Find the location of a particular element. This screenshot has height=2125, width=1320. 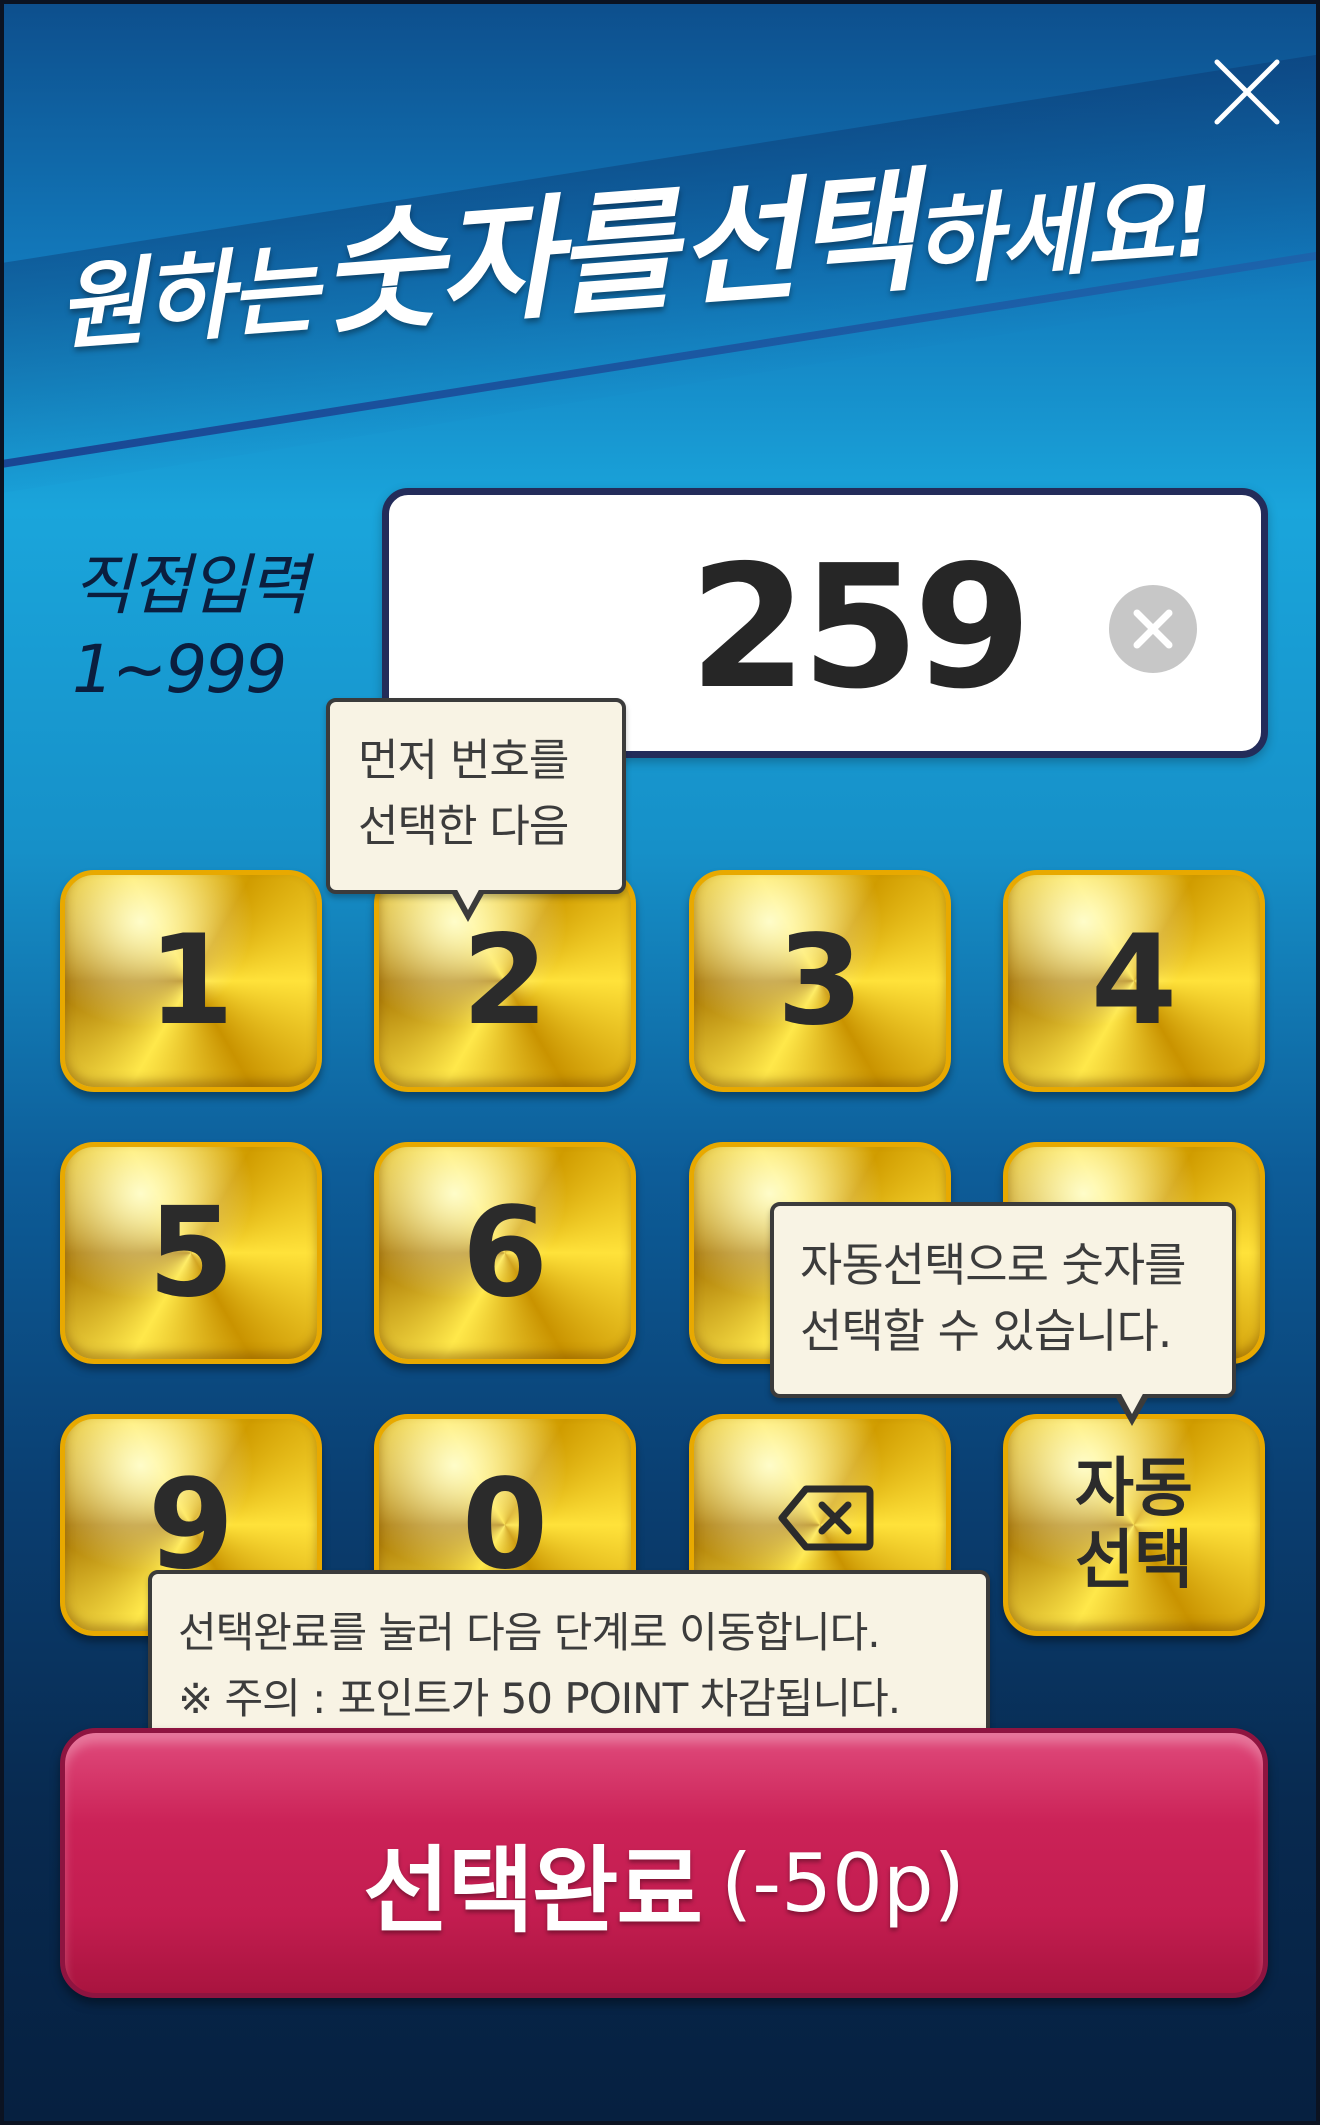

title-part-4: 하세요! is located at coordinates (1062, 232).